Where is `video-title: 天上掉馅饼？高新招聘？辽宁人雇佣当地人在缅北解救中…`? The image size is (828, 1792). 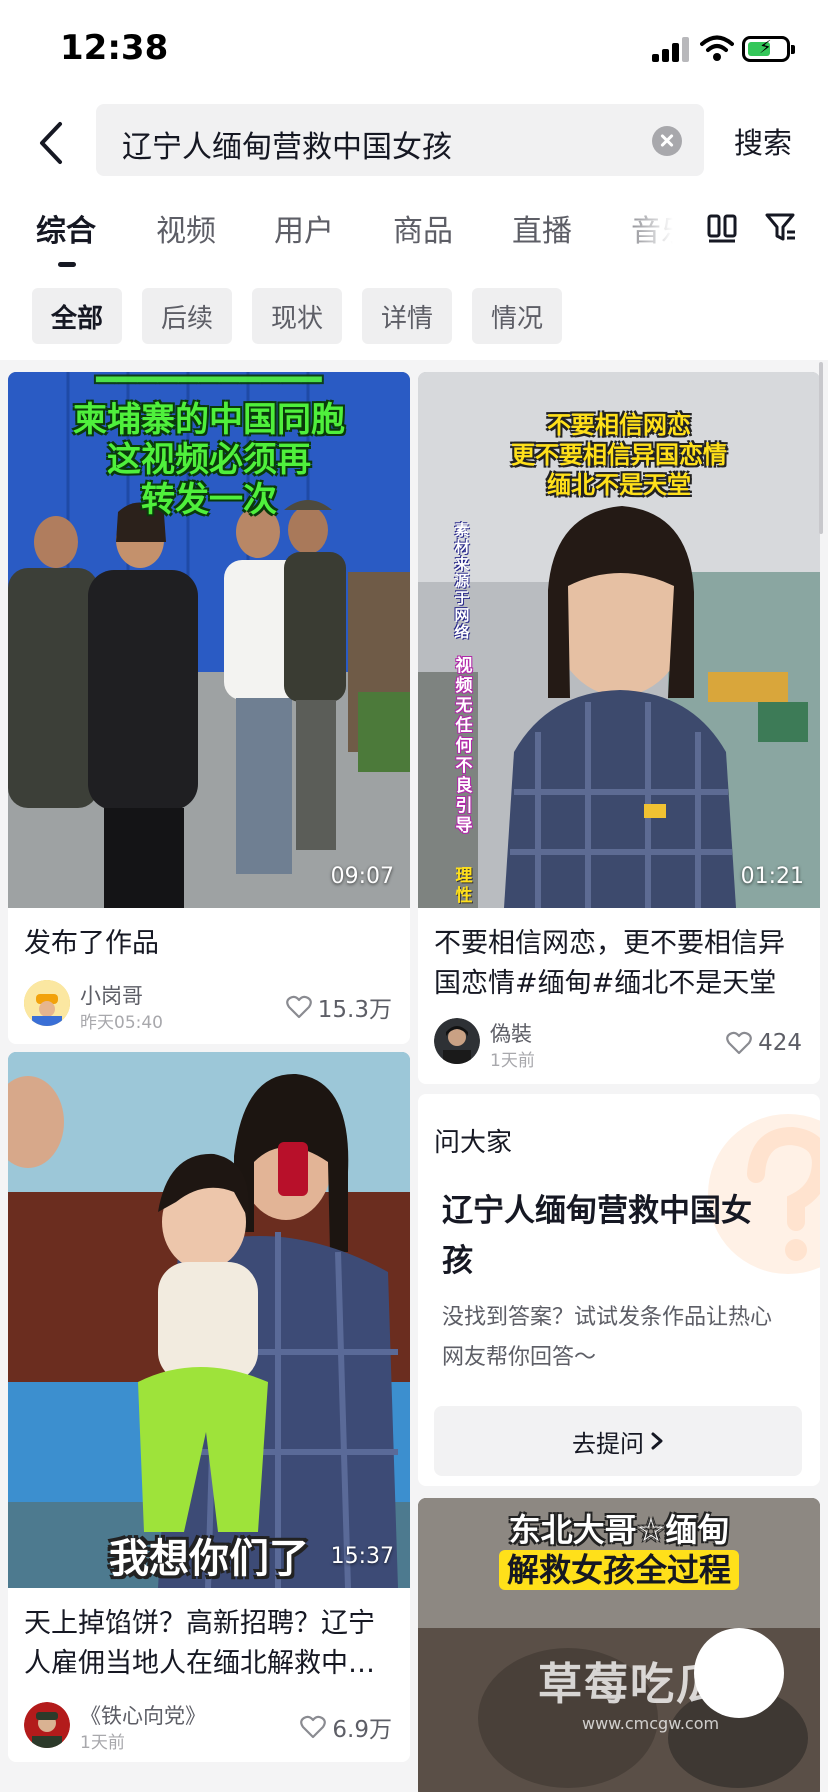 video-title: 天上掉馅饼？高新招聘？辽宁人雇佣当地人在缅北解救中… is located at coordinates (199, 1643).